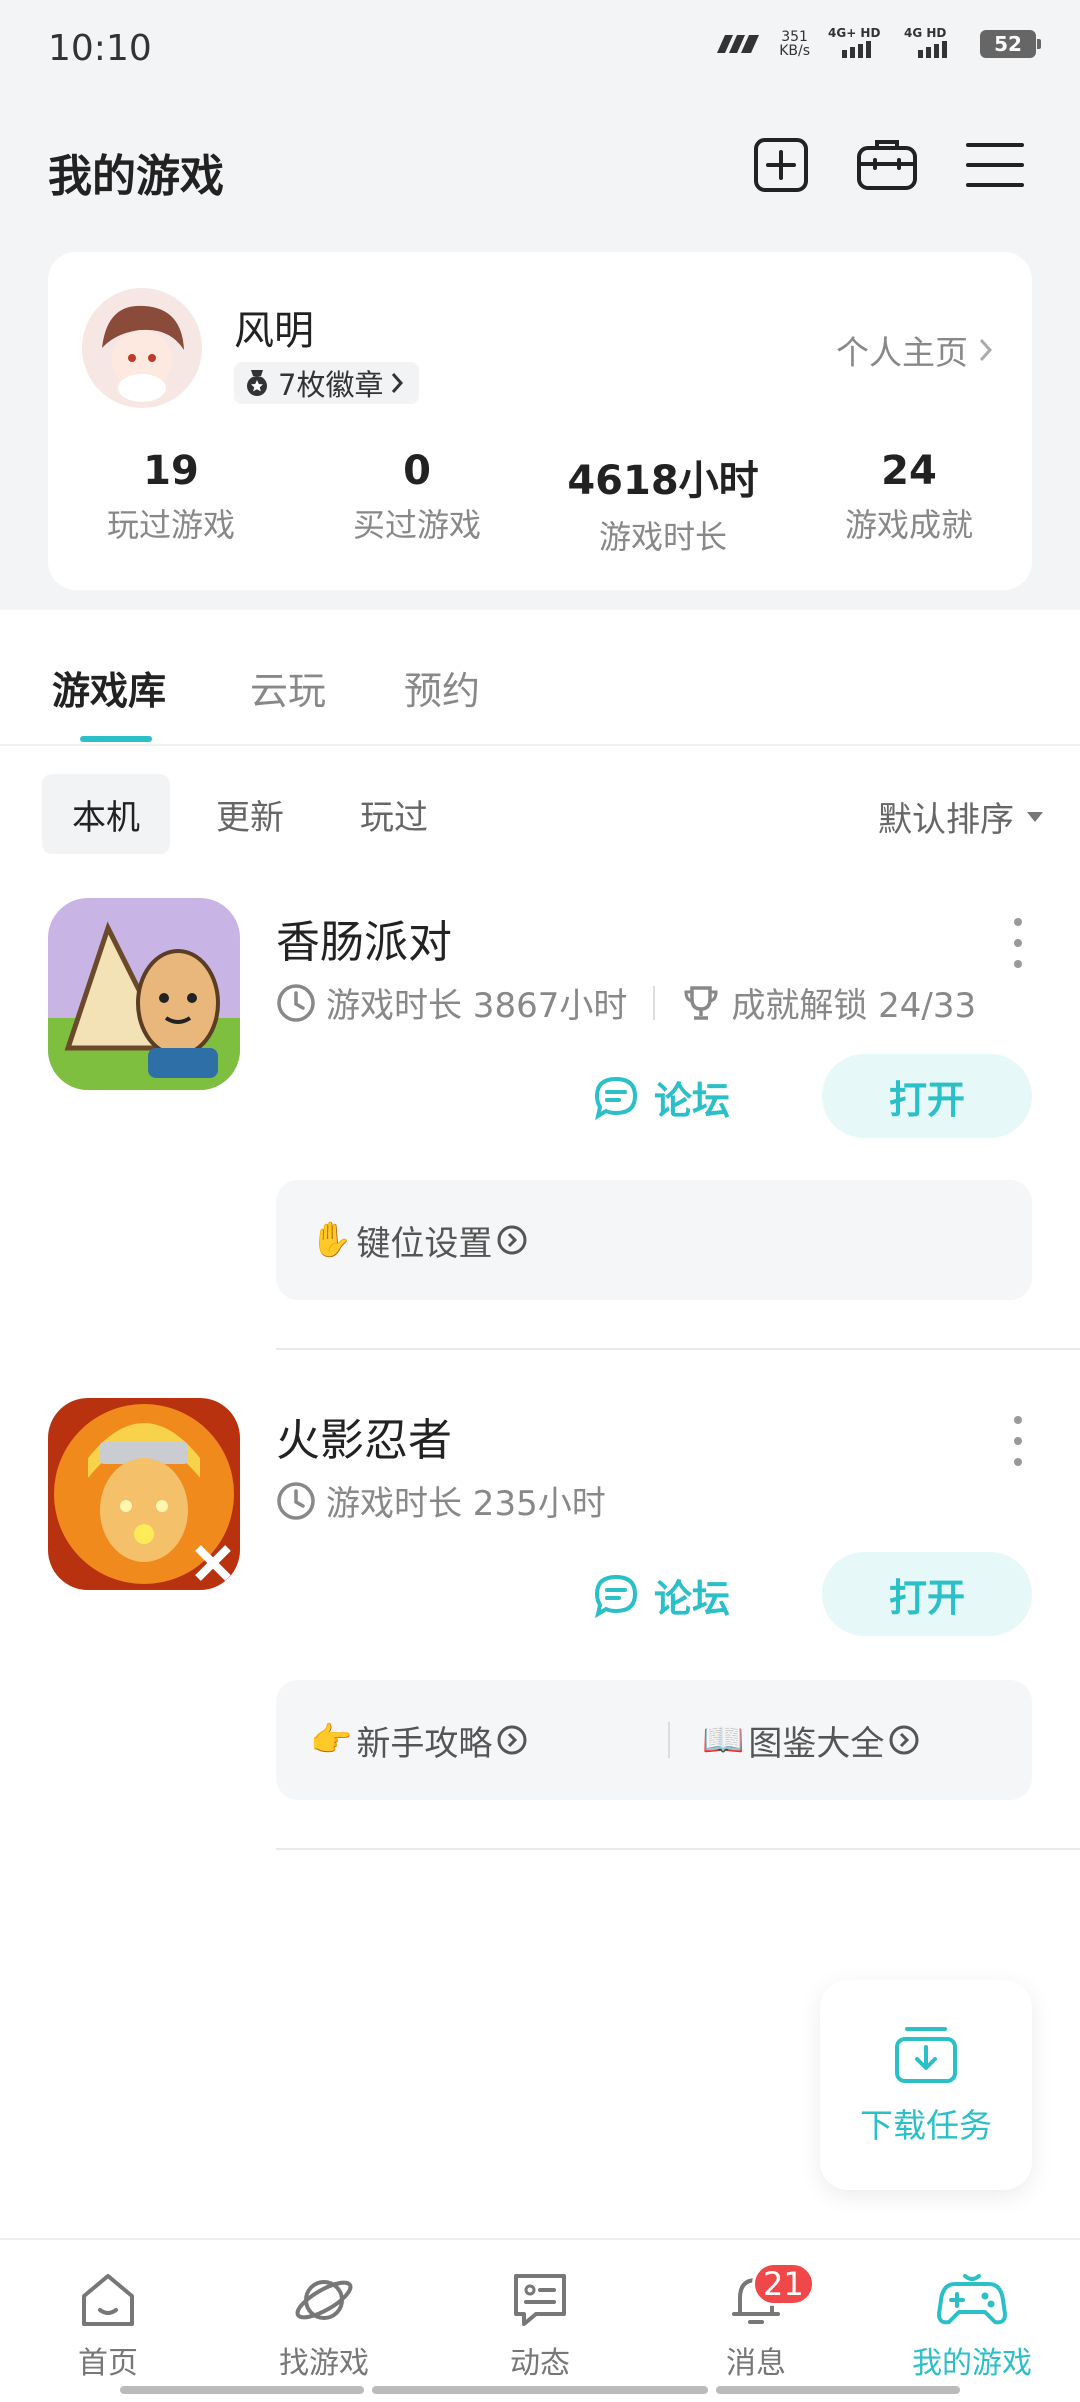 The height and width of the screenshot is (2402, 1080). I want to click on status-icons: 351 KB/s 4G+ HD 4G HD 52, so click(878, 42).